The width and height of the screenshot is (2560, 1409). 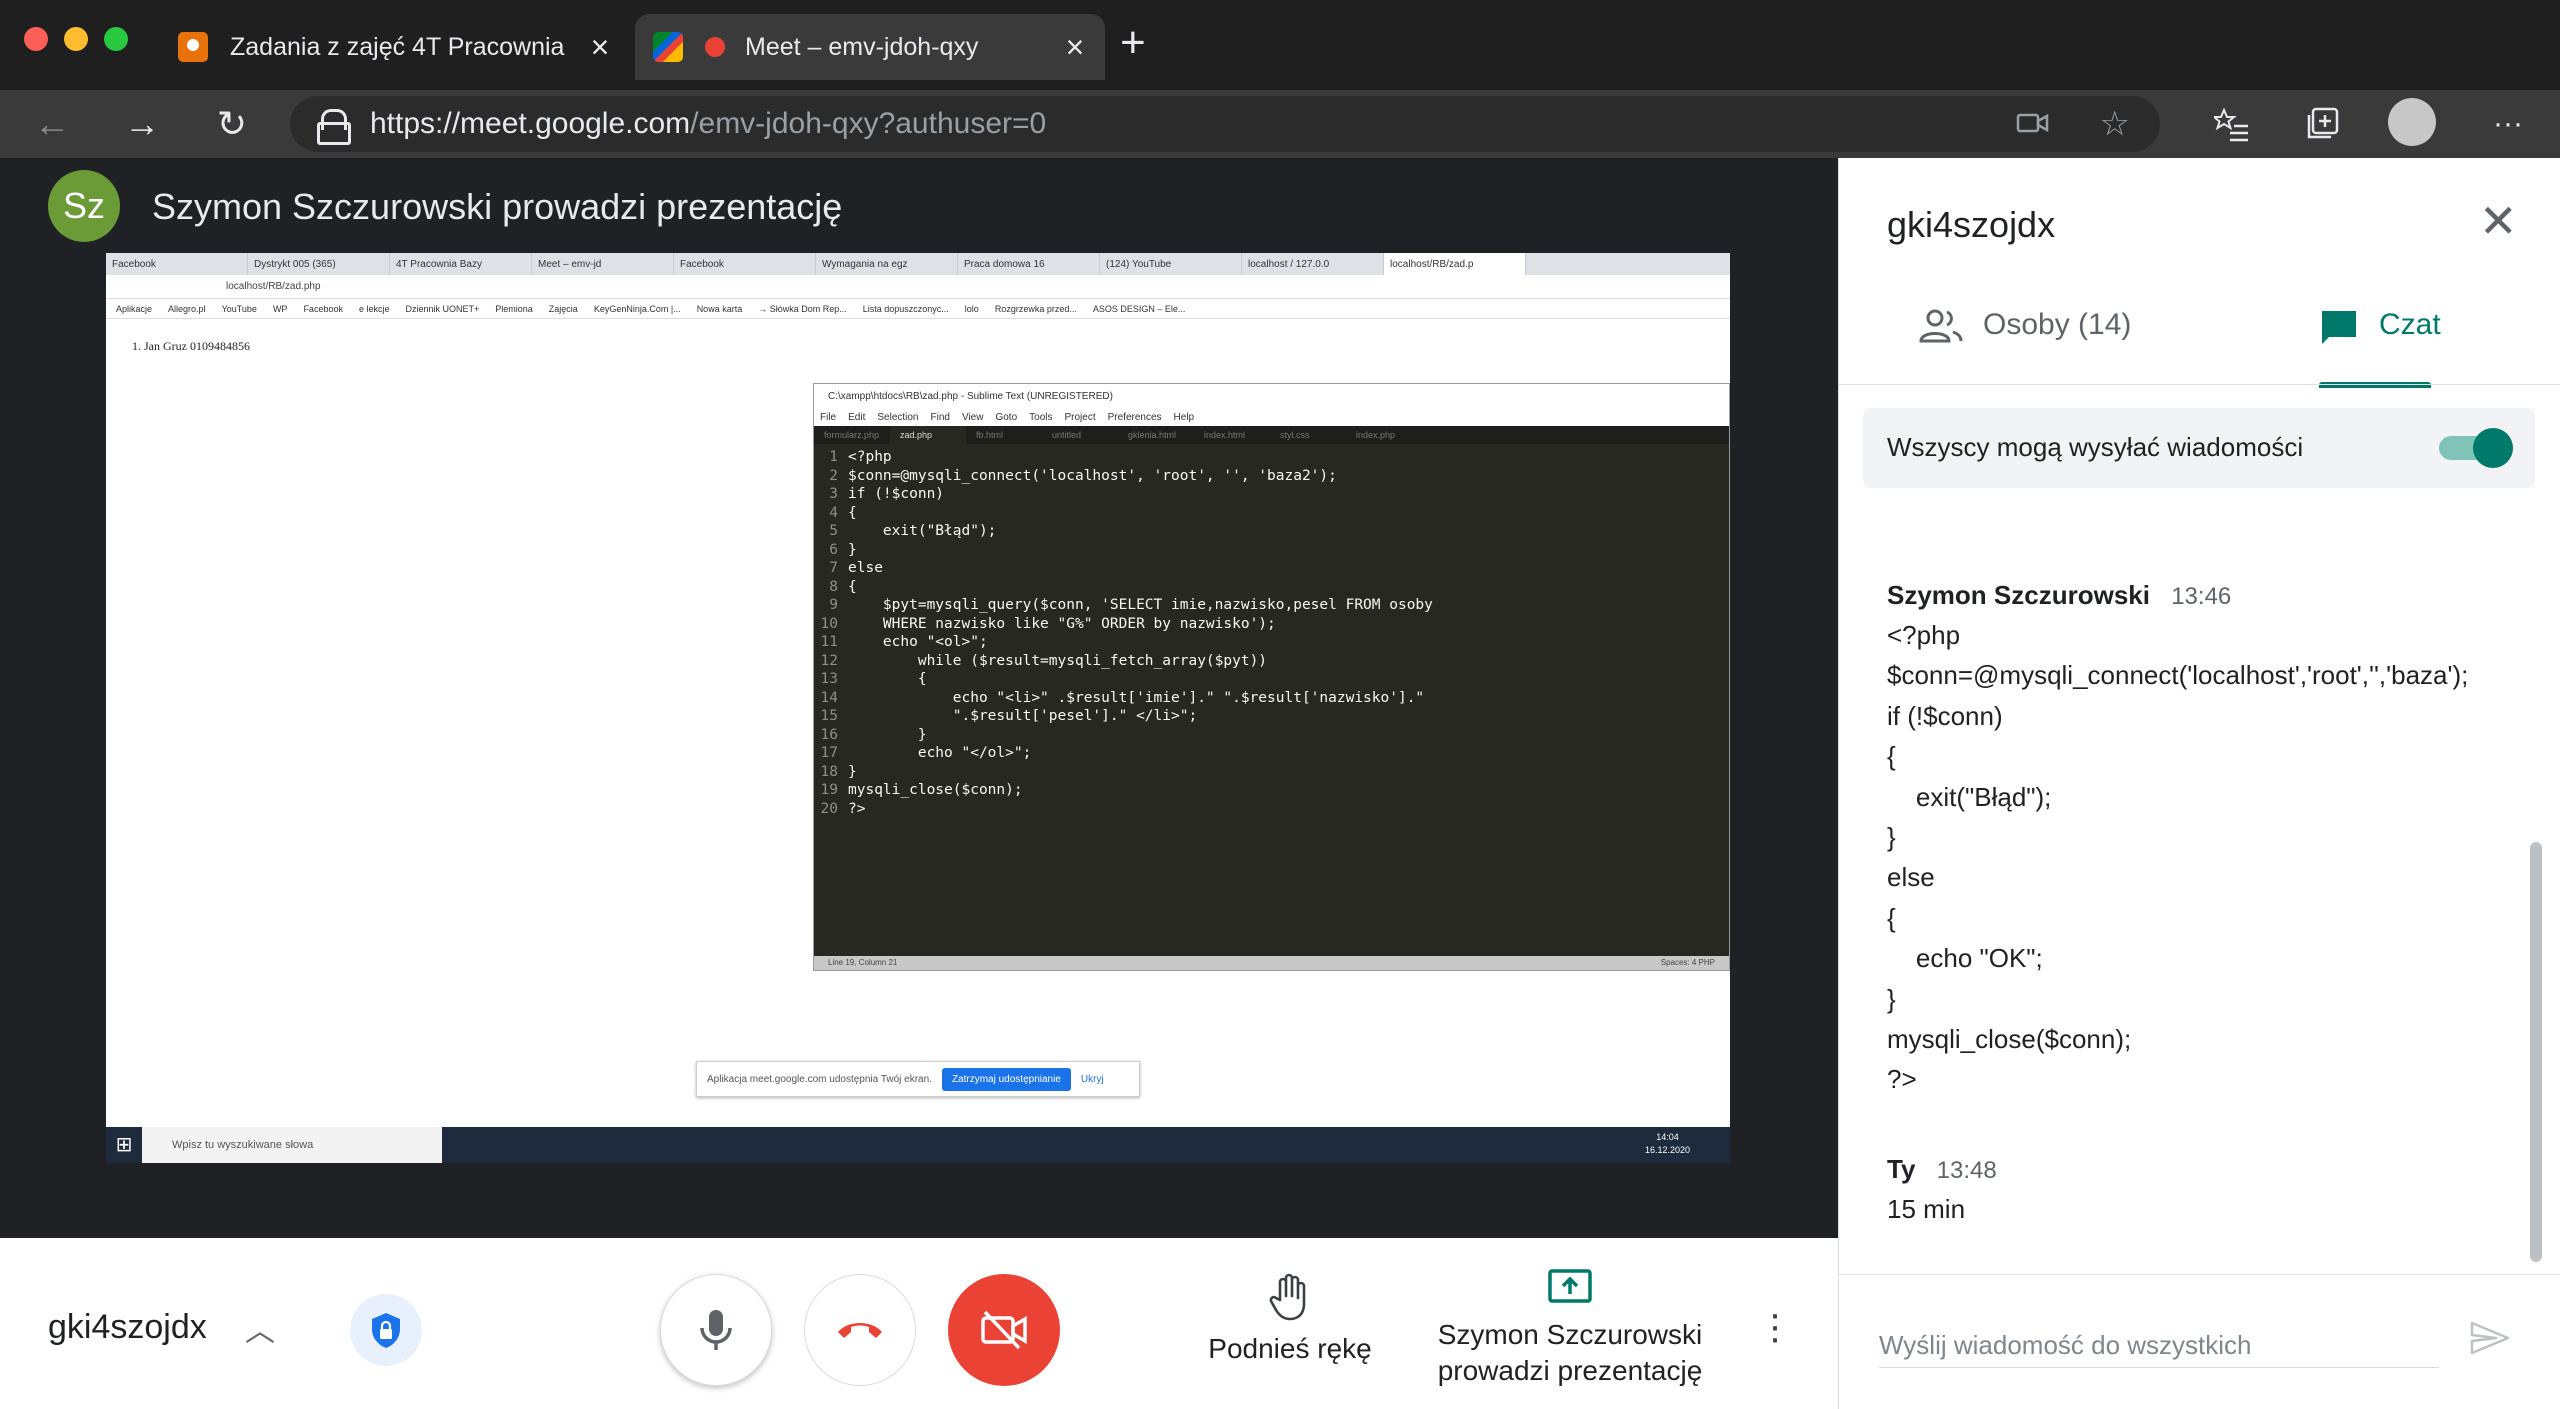 I want to click on more-options-icon: ···, so click(x=2508, y=124).